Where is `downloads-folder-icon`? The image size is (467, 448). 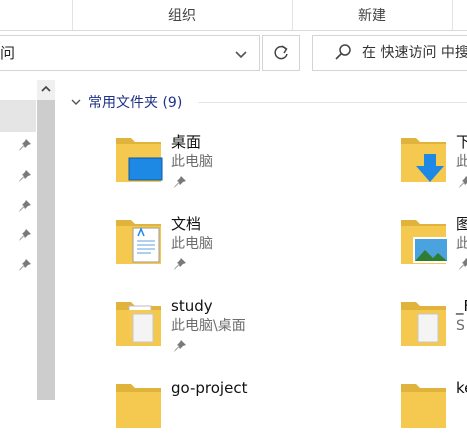
downloads-folder-icon is located at coordinates (423, 160).